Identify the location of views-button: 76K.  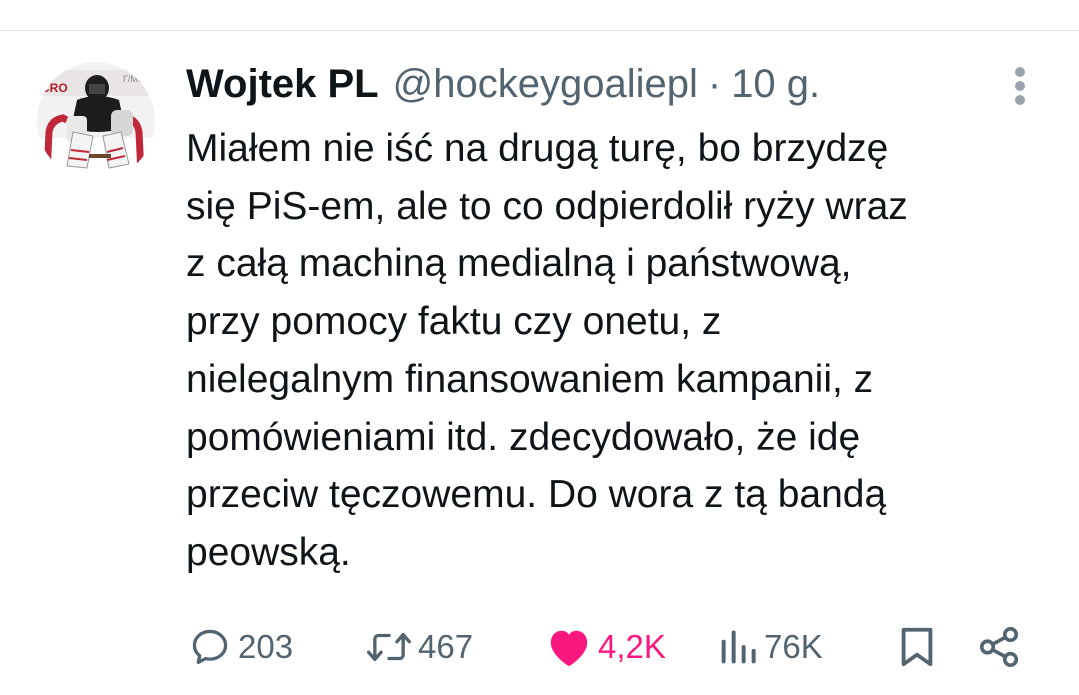
(770, 647).